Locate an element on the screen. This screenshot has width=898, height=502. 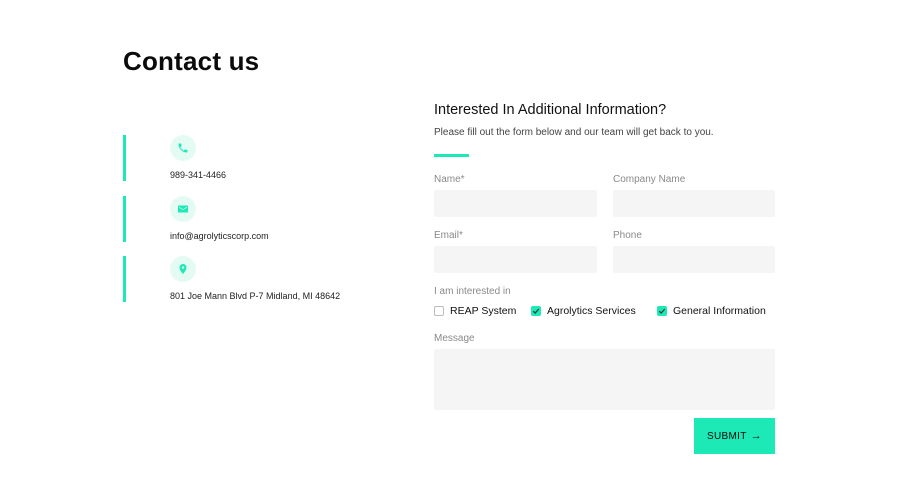
contact-address: 801 Joe Mann Blvd P-7 Midland, MI 48642 is located at coordinates (253, 279).